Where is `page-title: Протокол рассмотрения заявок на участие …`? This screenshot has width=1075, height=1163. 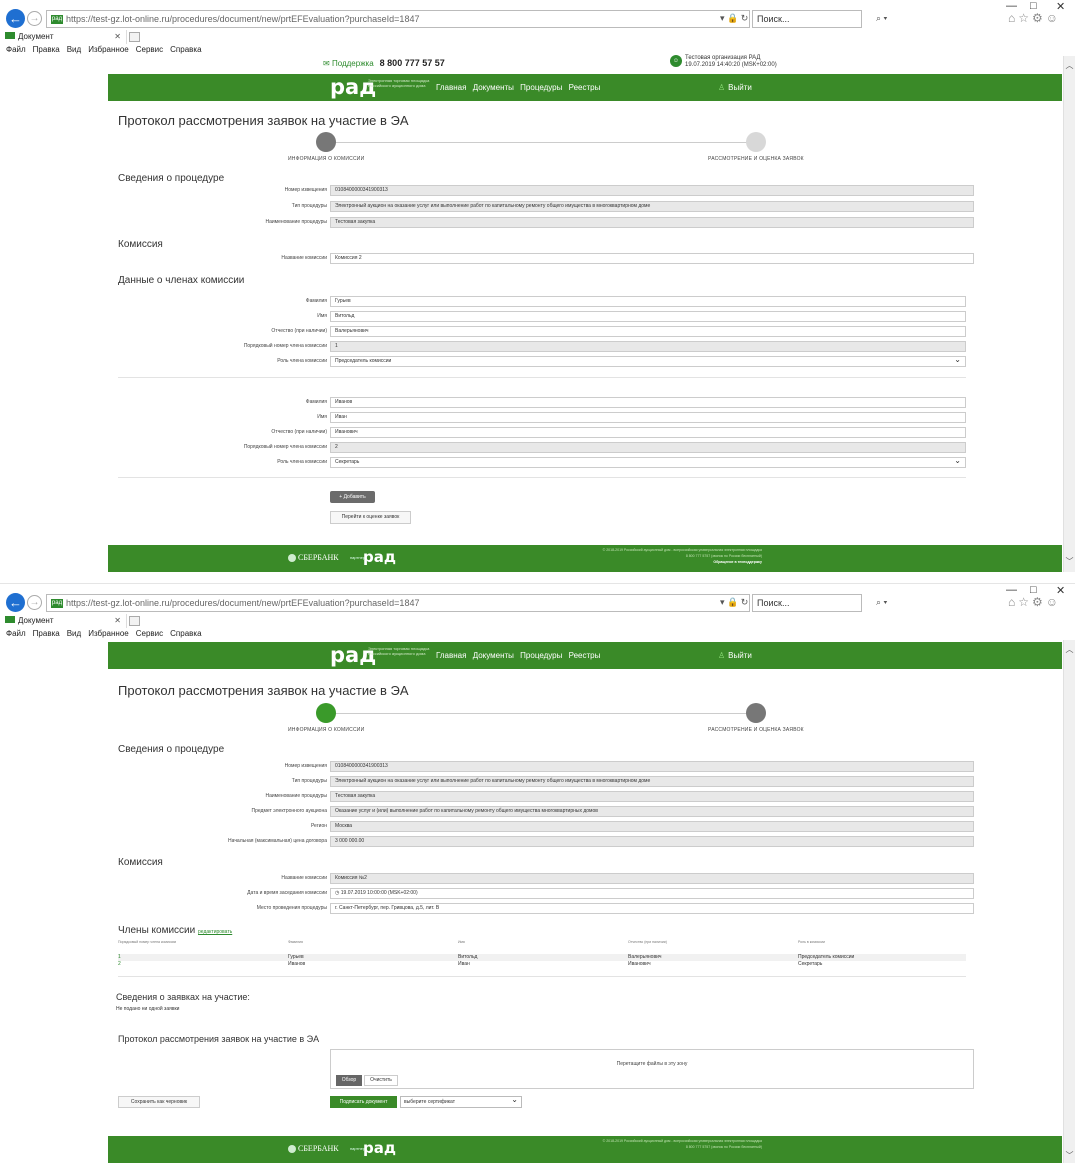
page-title: Протокол рассмотрения заявок на участие … is located at coordinates (263, 690).